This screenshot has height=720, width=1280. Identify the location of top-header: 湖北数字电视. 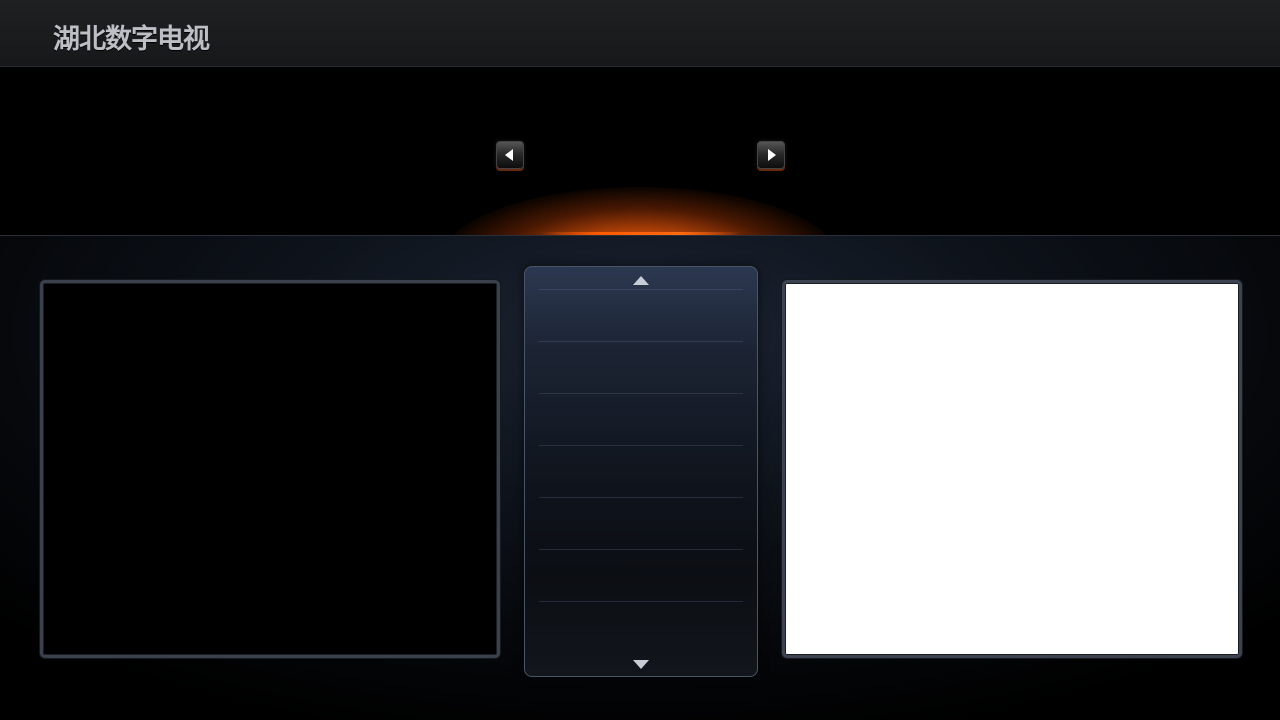
(640, 33).